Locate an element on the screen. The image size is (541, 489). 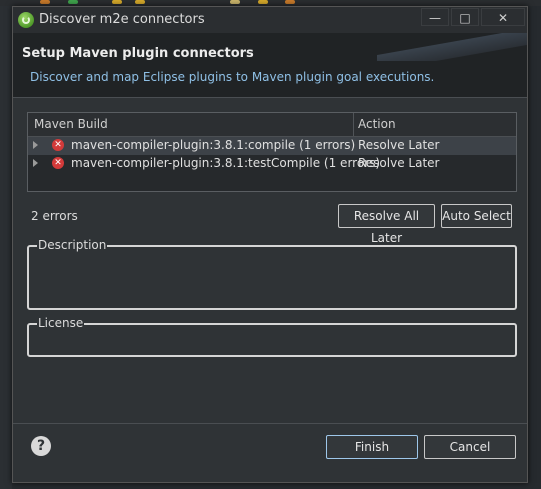
banner-title: Setup Maven plugin connectors is located at coordinates (138, 53).